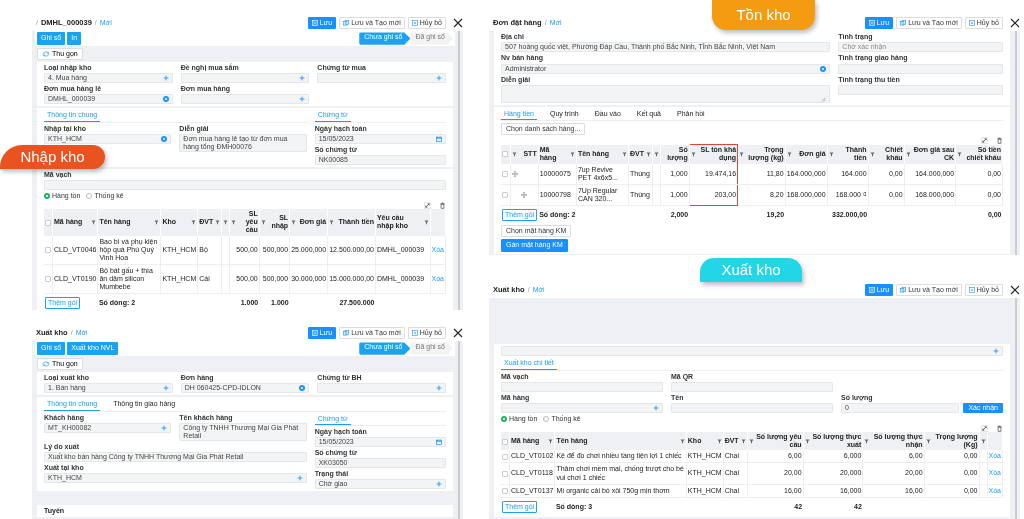 This screenshot has width=1024, height=519. I want to click on resize-handle-icon, so click(823, 98).